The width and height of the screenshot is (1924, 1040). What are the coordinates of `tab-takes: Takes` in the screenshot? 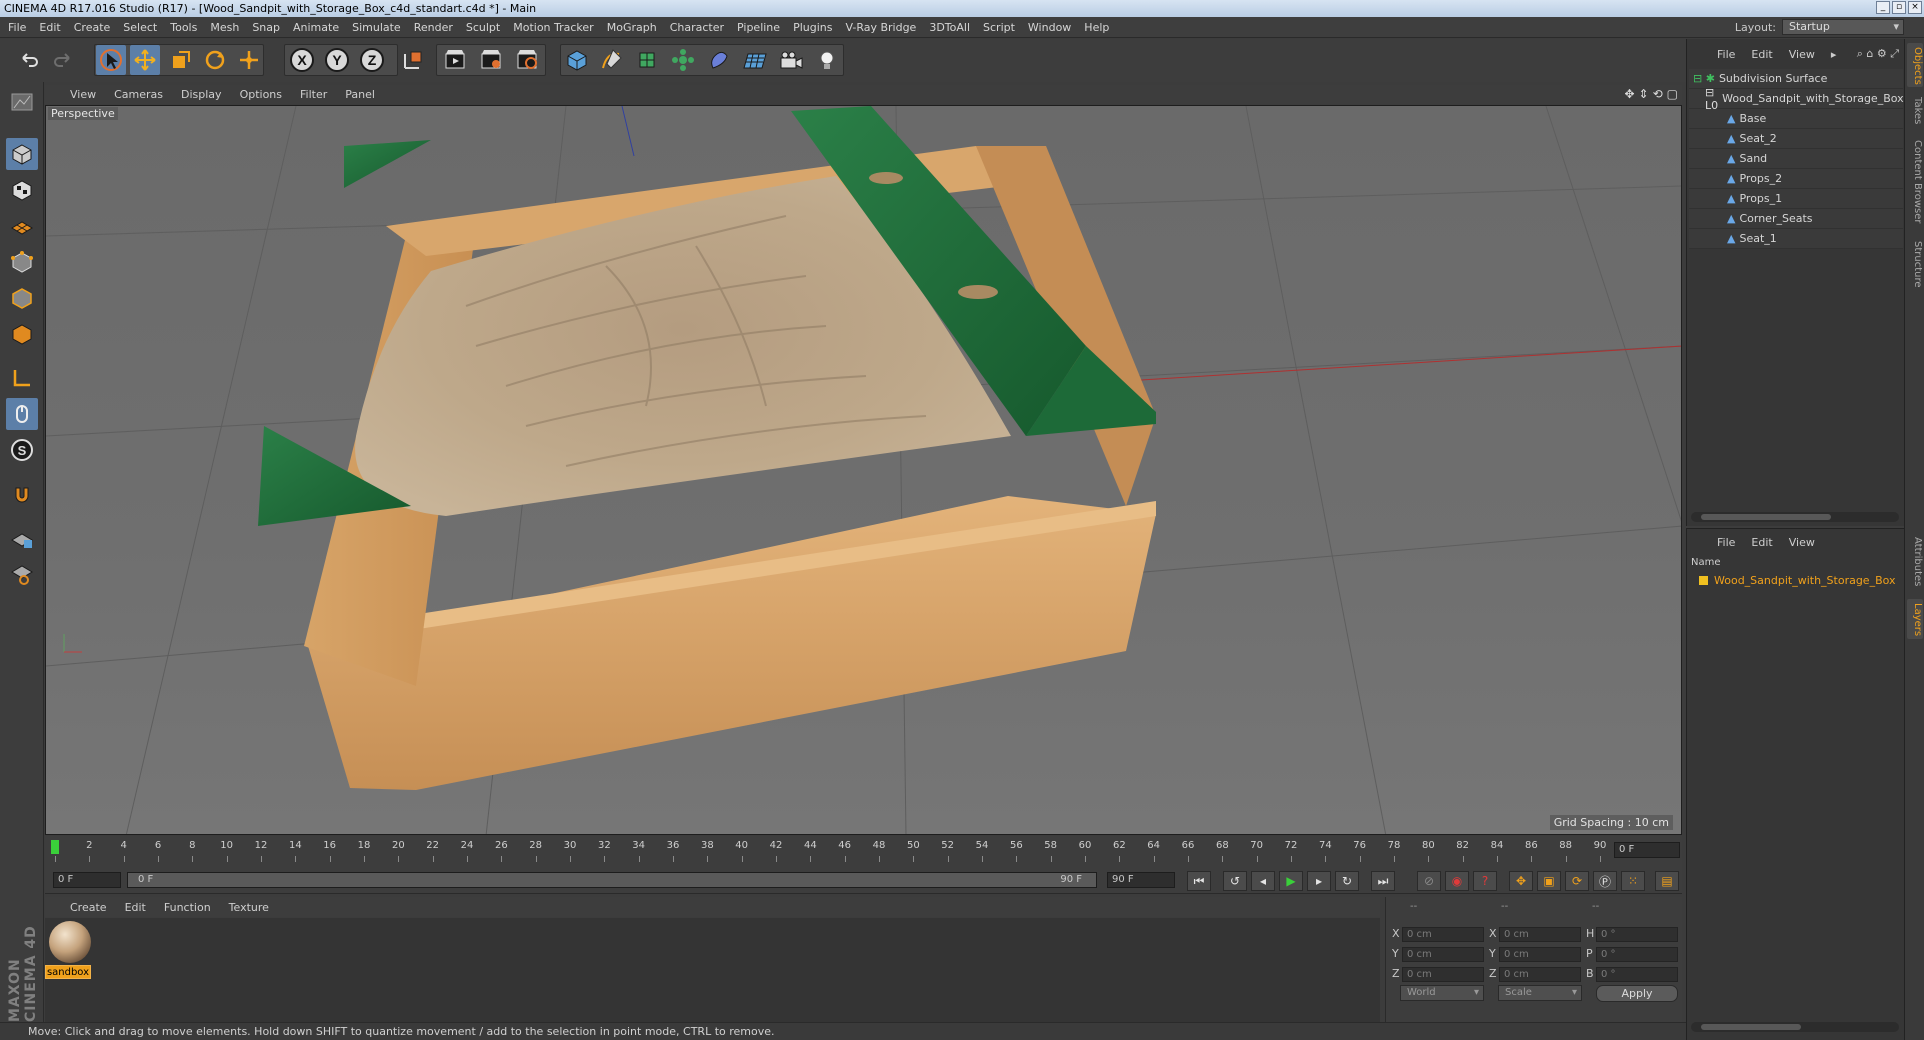 It's located at (1915, 111).